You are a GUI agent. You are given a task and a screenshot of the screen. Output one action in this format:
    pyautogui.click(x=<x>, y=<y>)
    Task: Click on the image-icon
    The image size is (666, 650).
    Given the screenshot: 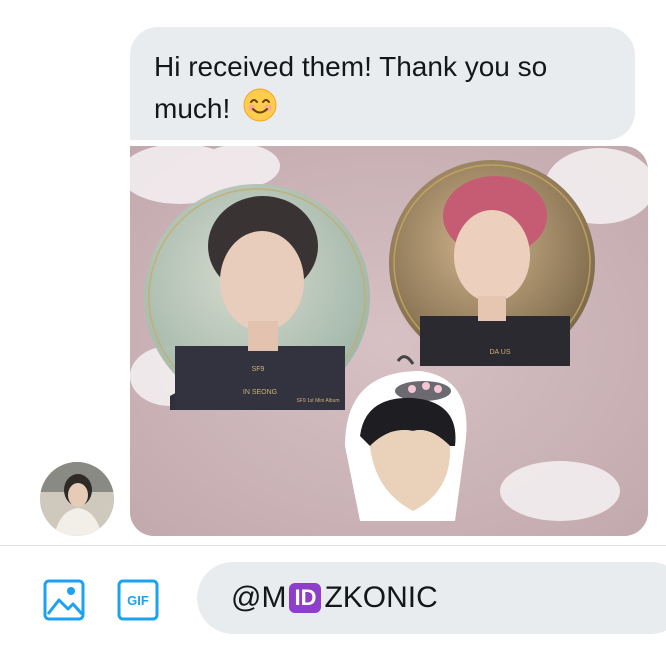 What is the action you would take?
    pyautogui.click(x=64, y=600)
    